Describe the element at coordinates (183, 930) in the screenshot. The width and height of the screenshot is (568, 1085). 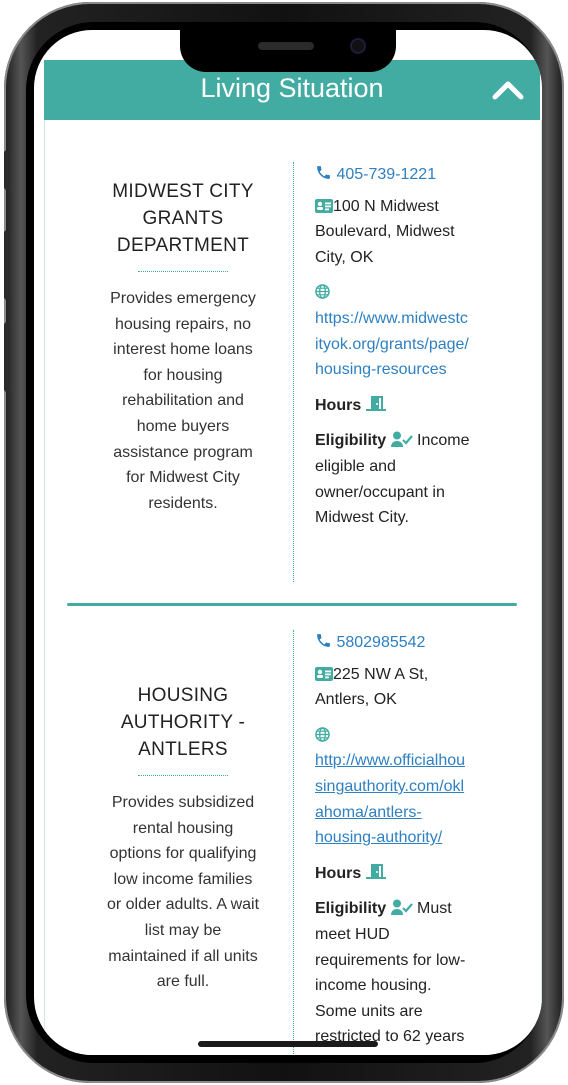
I see `description-line: list may be` at that location.